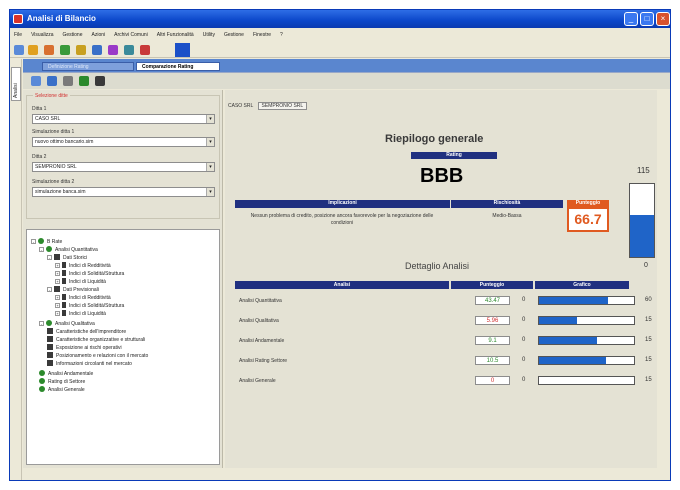 Image resolution: width=680 pixels, height=490 pixels. What do you see at coordinates (81, 50) in the screenshot?
I see `edit-icon` at bounding box center [81, 50].